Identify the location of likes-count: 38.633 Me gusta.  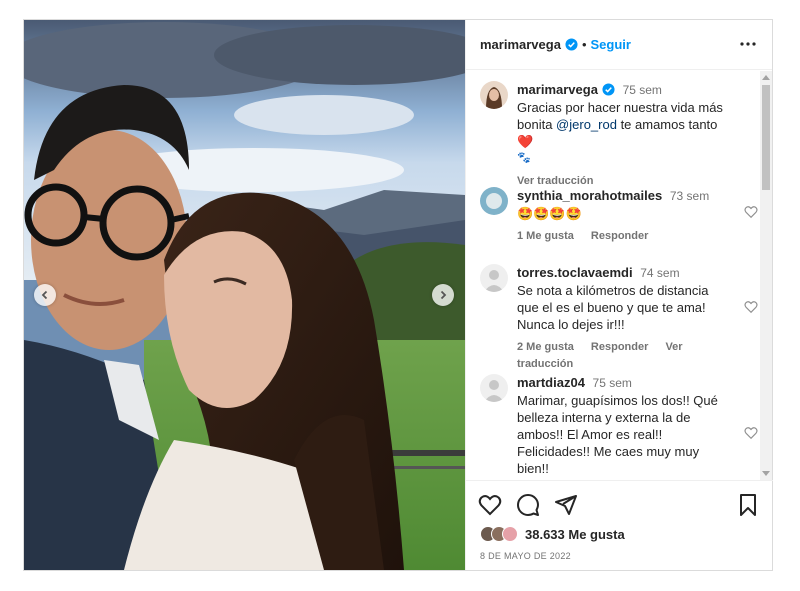
(575, 534).